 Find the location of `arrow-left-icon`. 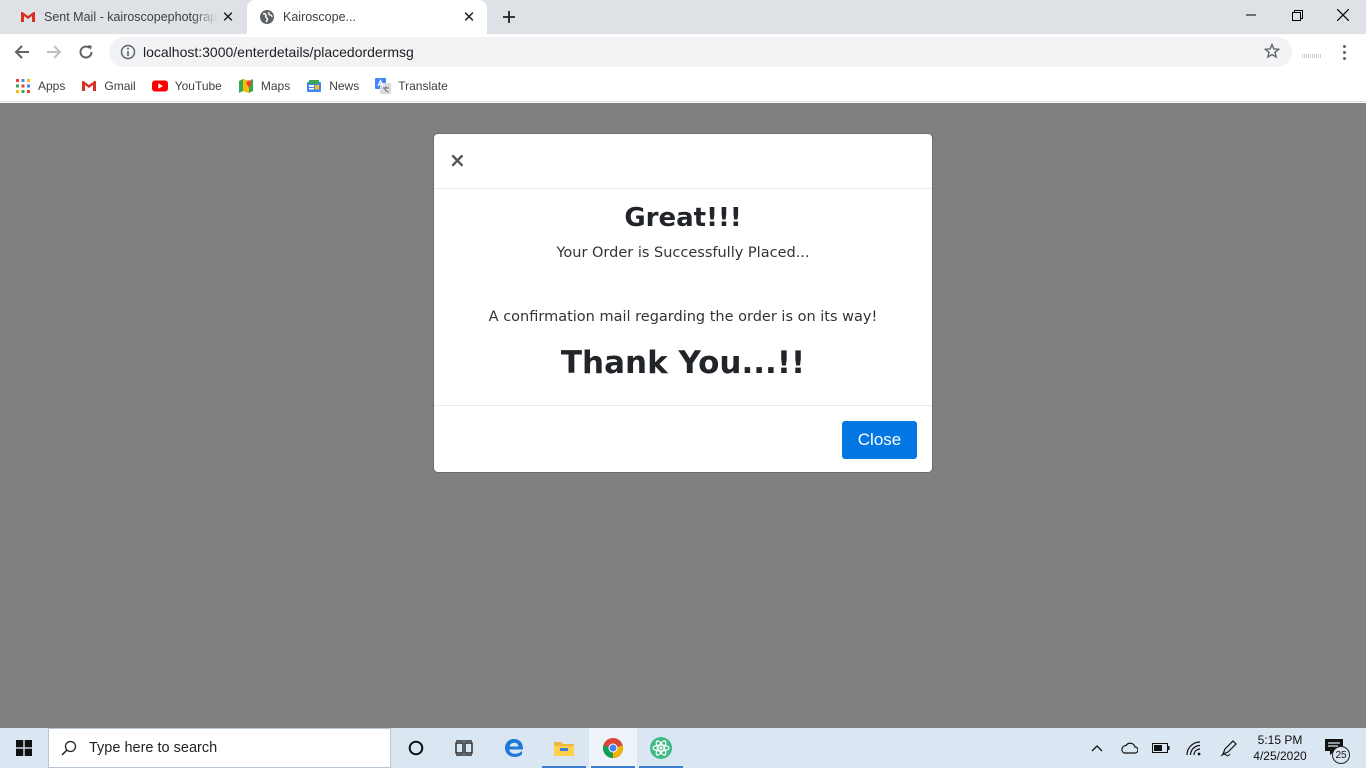

arrow-left-icon is located at coordinates (21, 52).